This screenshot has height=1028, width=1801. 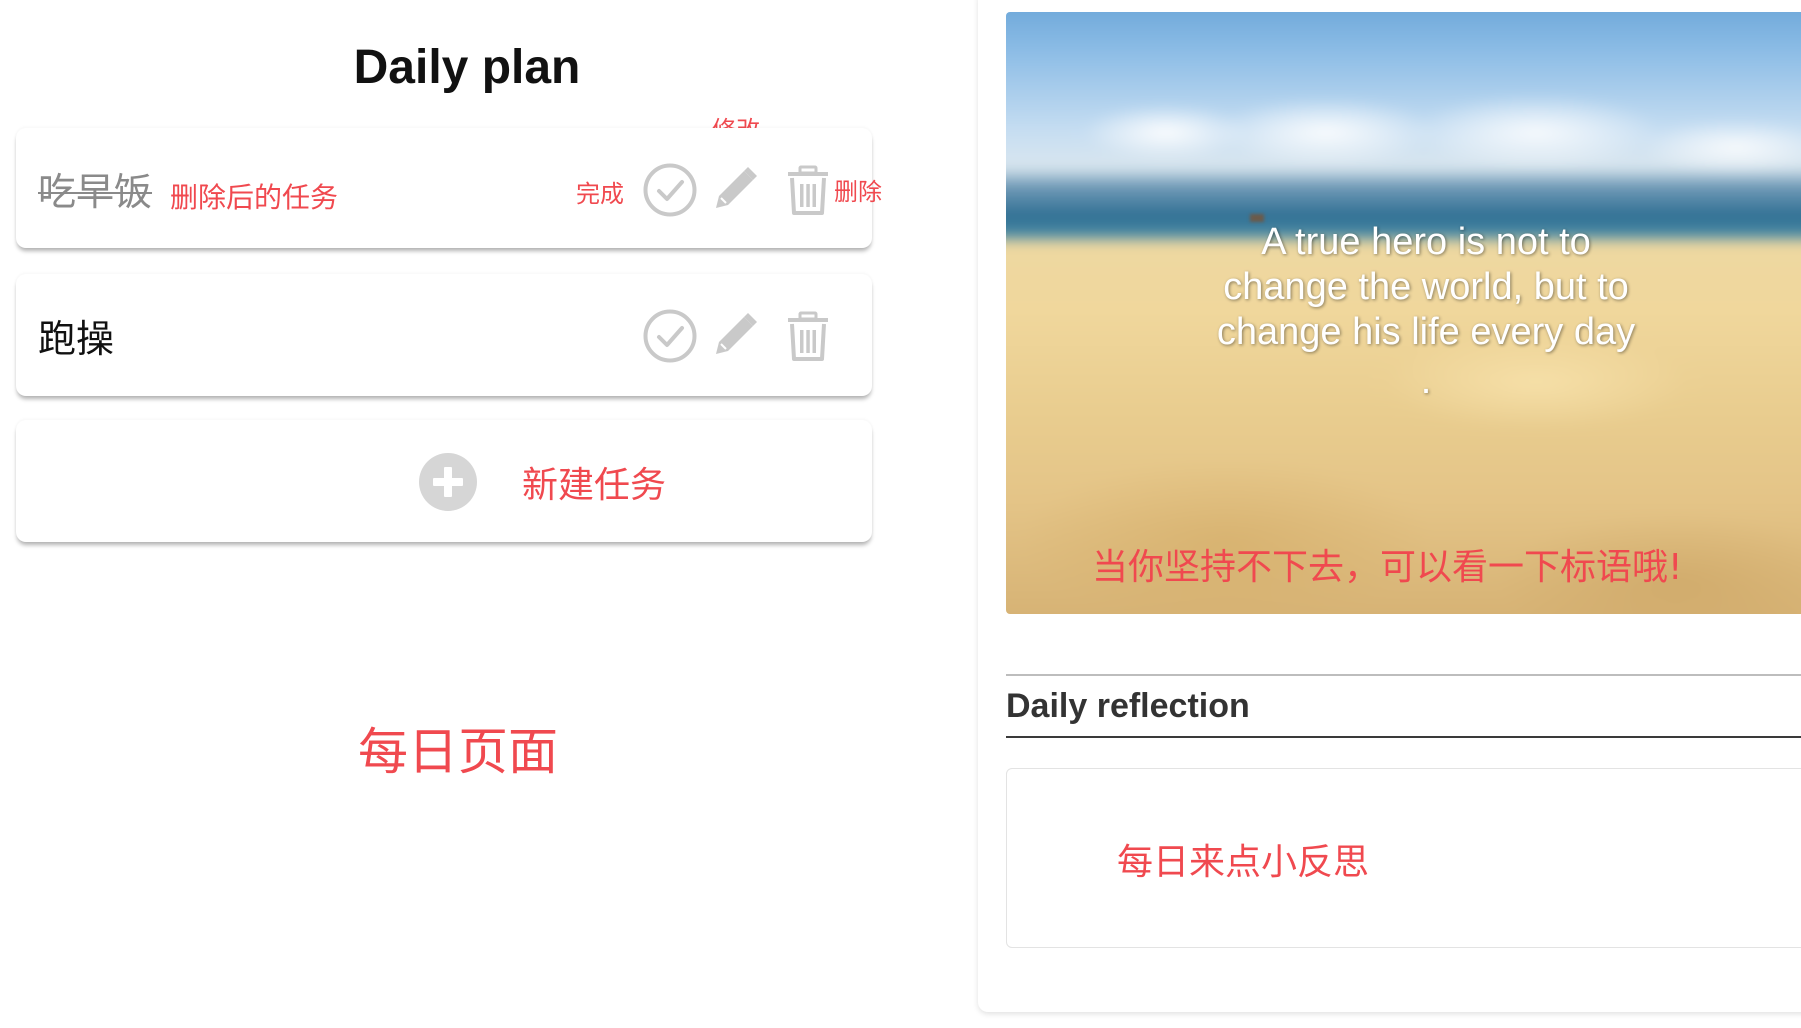 I want to click on task-name: 吃早饭, so click(x=95, y=191).